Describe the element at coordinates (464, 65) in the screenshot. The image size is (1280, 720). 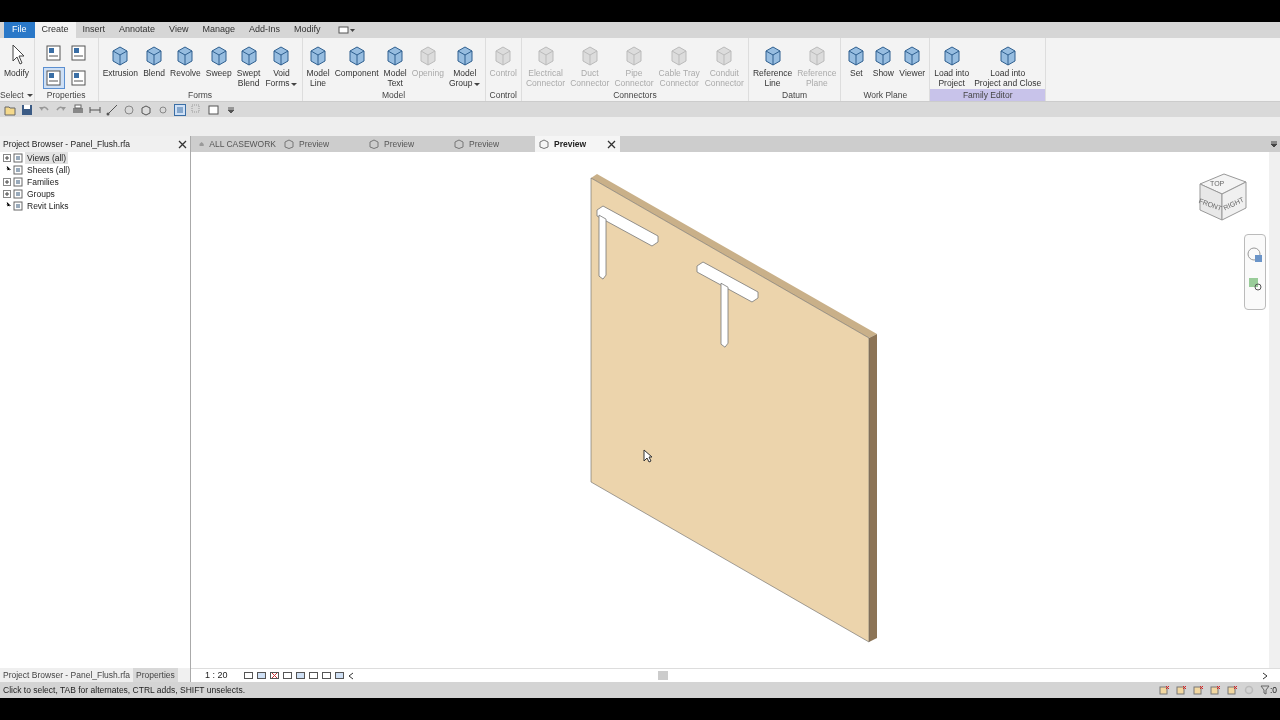
I see `ribbon-tool-button: Model Group` at that location.